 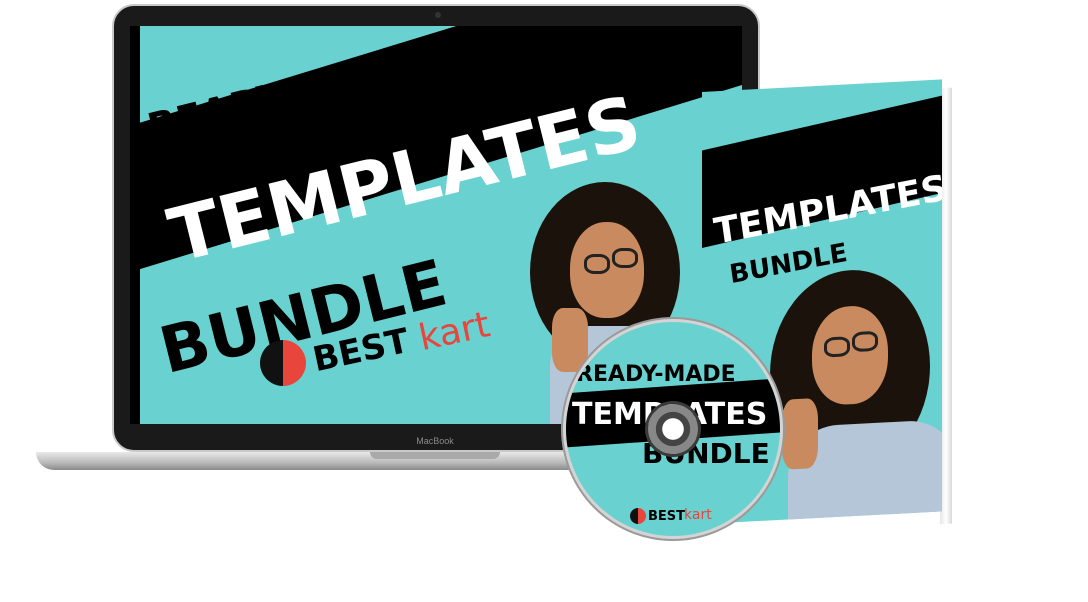 I want to click on cd-brand-kart: kart, so click(x=698, y=515).